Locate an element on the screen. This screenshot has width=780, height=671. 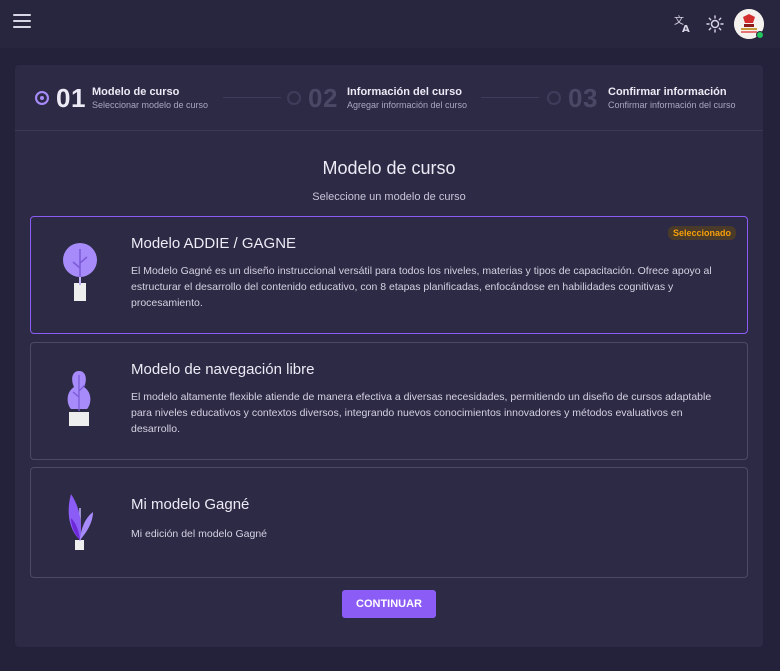
menu-icon is located at coordinates (22, 23).